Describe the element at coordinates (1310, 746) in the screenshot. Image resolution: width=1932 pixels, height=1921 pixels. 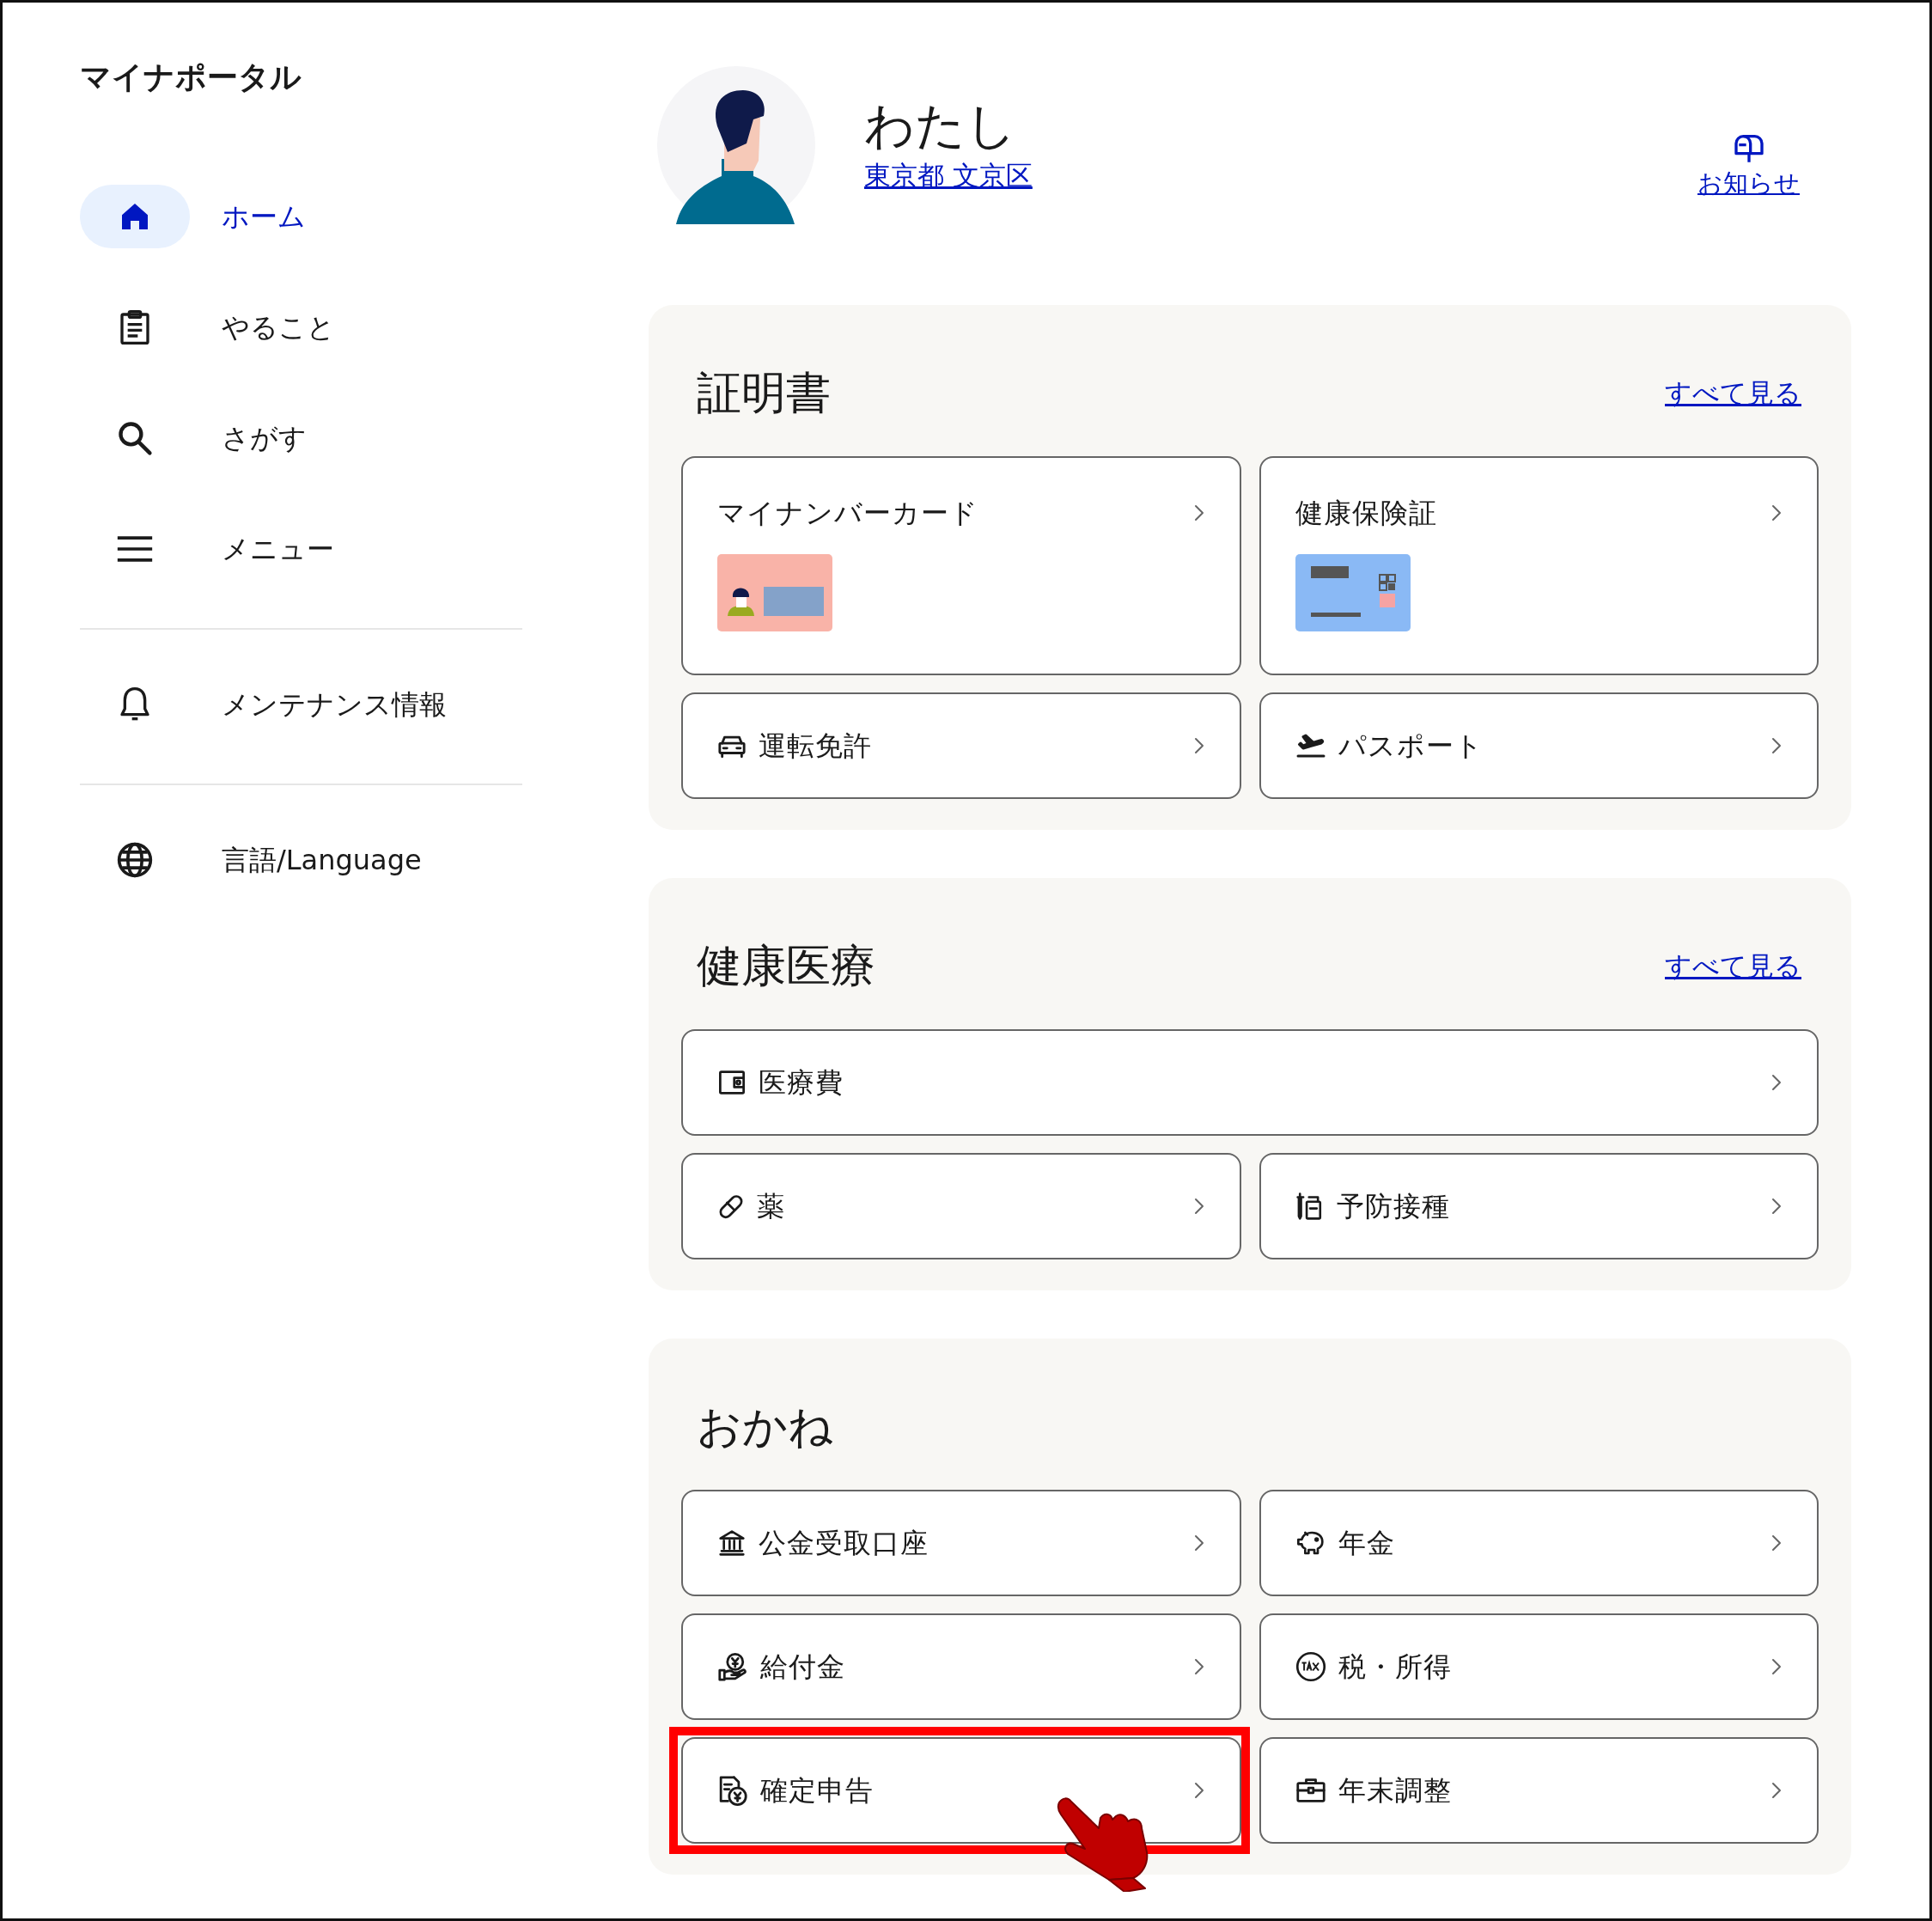
I see `airplane-icon` at that location.